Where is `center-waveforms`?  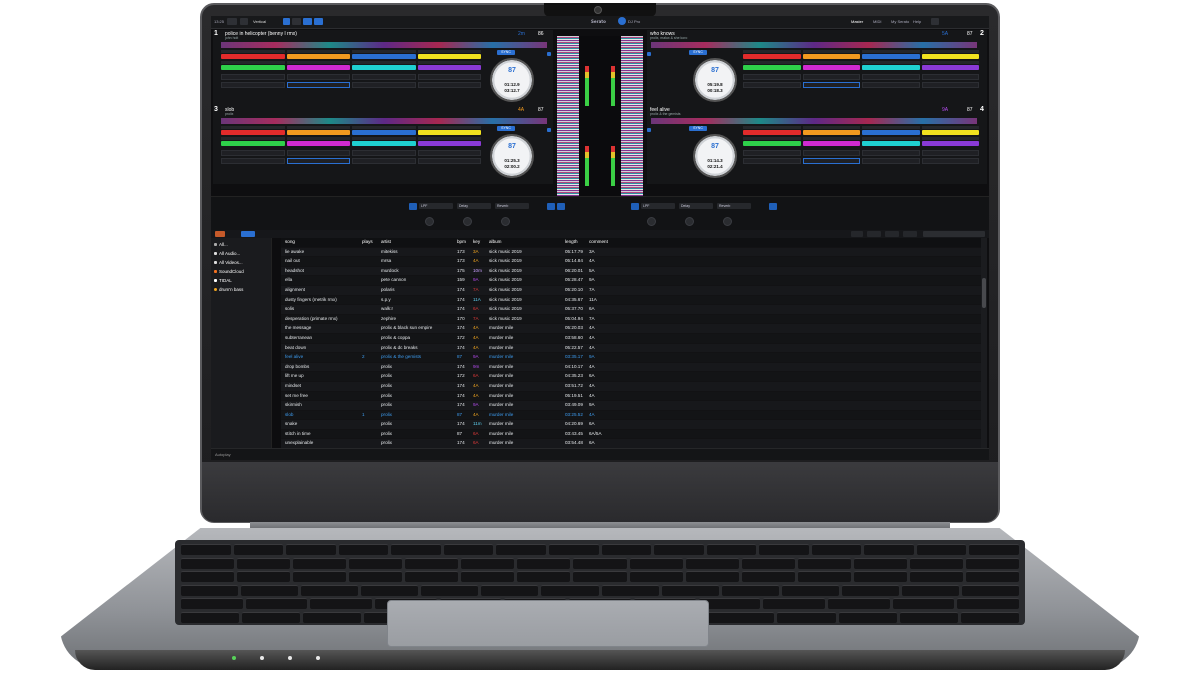 center-waveforms is located at coordinates (600, 116).